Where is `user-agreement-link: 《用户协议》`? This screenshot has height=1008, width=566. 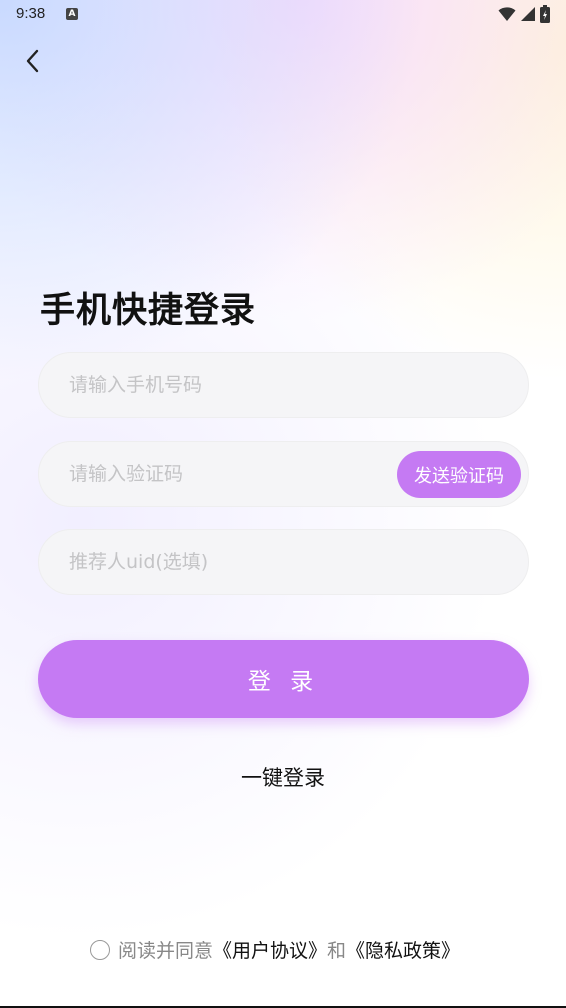 user-agreement-link: 《用户协议》 is located at coordinates (270, 949).